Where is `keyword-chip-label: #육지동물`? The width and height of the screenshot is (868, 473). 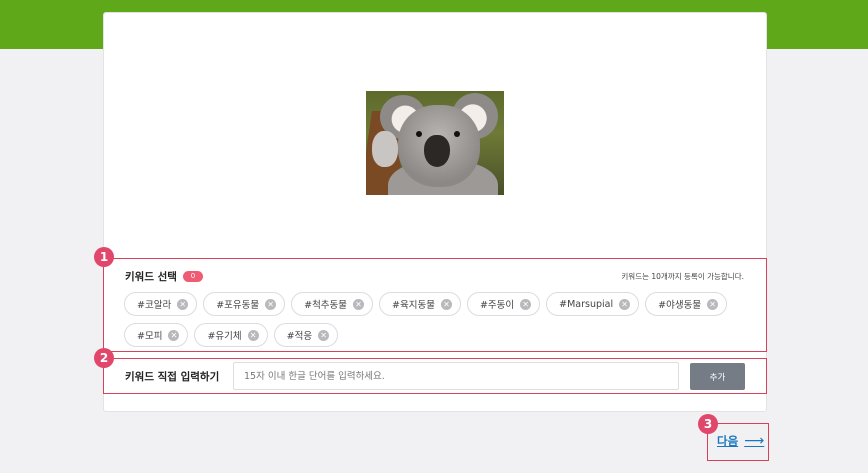
keyword-chip-label: #육지동물 is located at coordinates (413, 305).